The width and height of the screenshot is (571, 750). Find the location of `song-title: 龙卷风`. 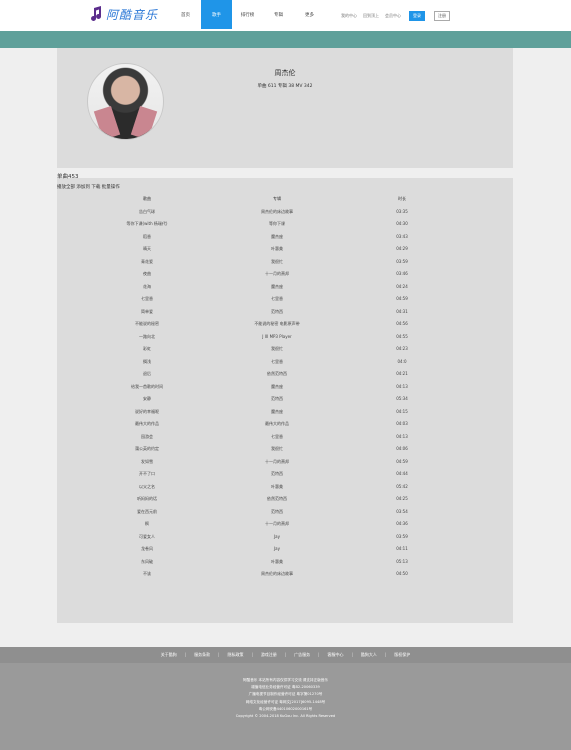

song-title: 龙卷风 is located at coordinates (147, 549).